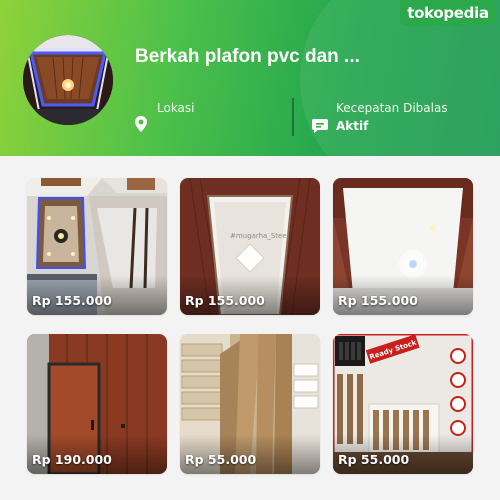 This screenshot has width=500, height=500. Describe the element at coordinates (392, 108) in the screenshot. I see `response-speed-label: Kecepatan Dibalas` at that location.